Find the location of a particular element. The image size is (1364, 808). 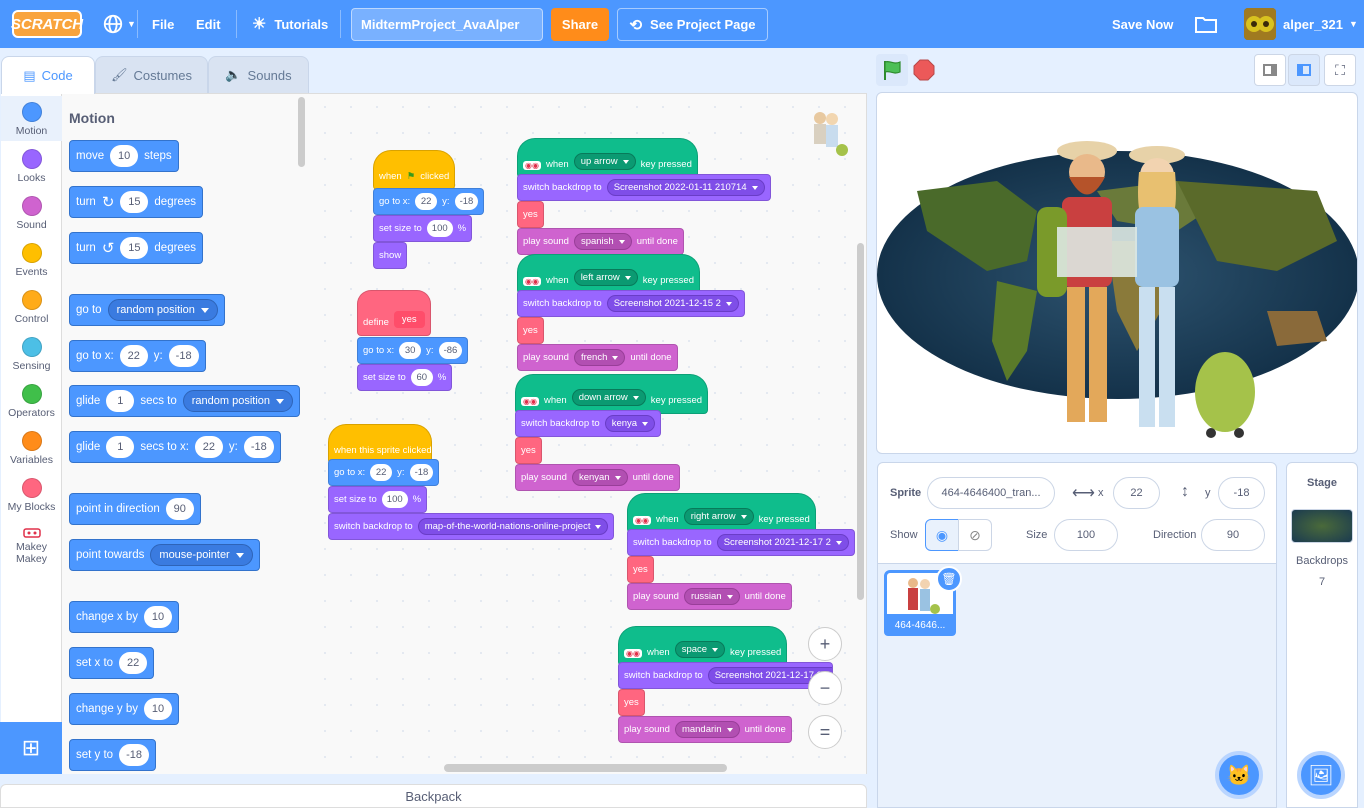

glide-to-block: glide 1 secs to random position is located at coordinates (185, 401).